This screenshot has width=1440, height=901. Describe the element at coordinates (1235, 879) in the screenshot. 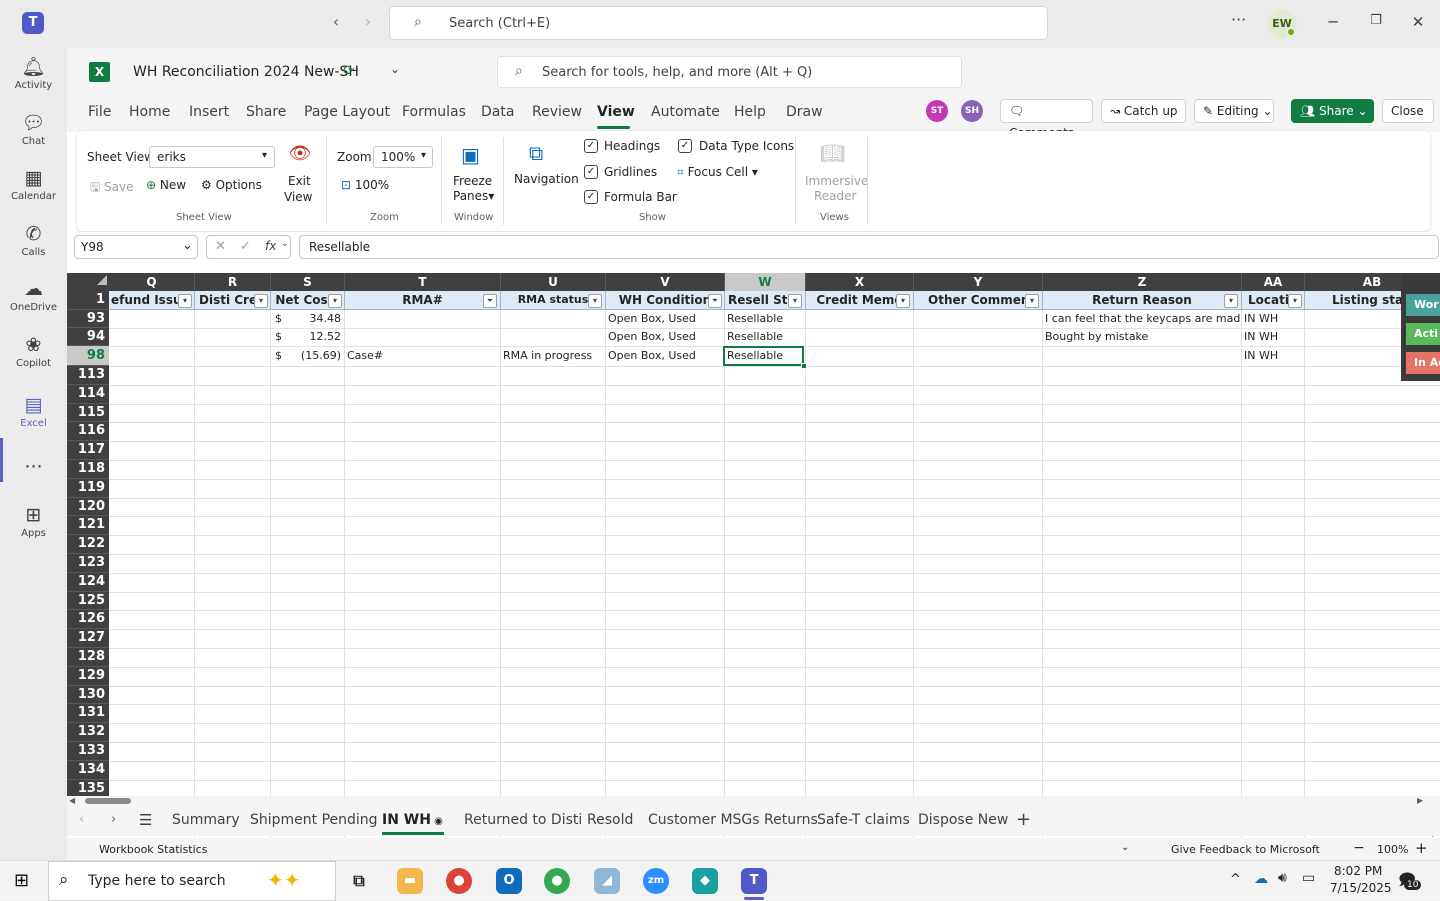

I see `show-hidden-icons-icon: ^` at that location.